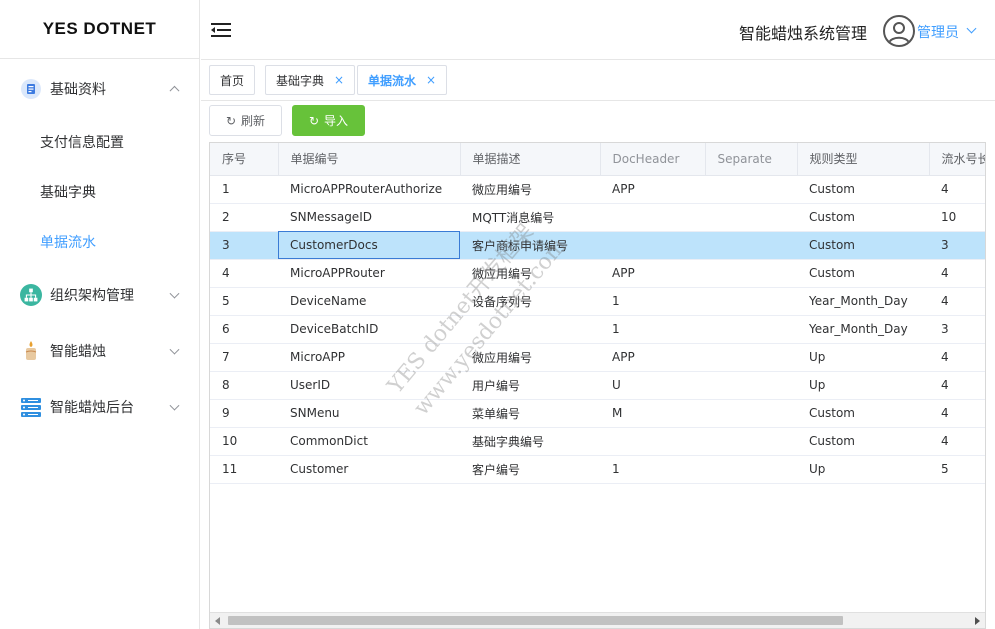 Image resolution: width=995 pixels, height=629 pixels. What do you see at coordinates (369, 357) in the screenshot?
I see `table-cell: MicroAPP` at bounding box center [369, 357].